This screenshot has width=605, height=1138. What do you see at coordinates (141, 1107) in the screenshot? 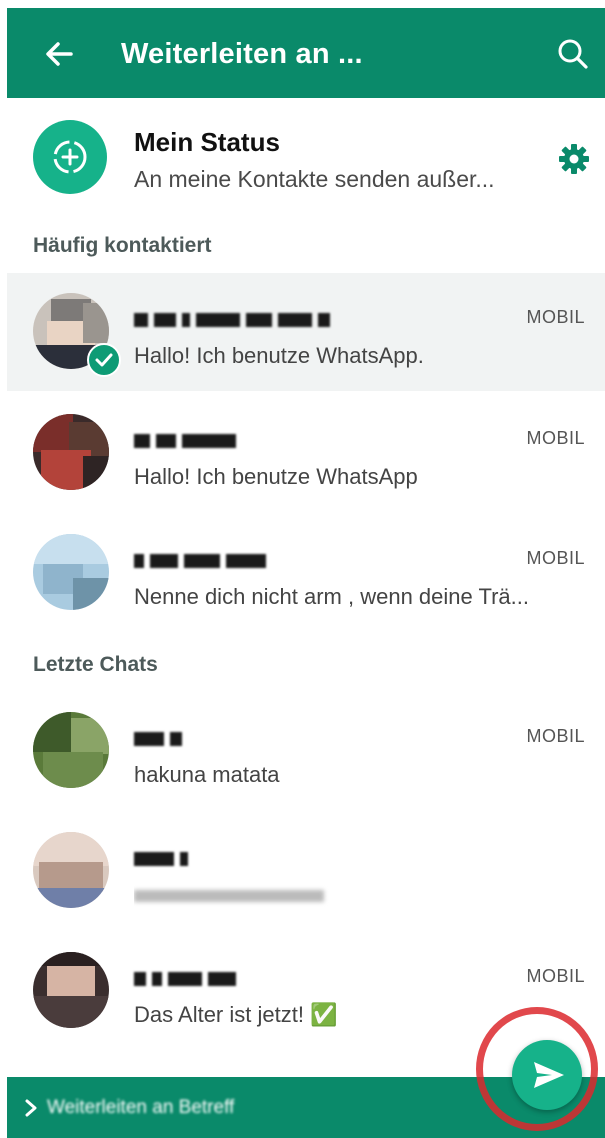
I see `recipients-text: Weiterleiten an Betreff` at bounding box center [141, 1107].